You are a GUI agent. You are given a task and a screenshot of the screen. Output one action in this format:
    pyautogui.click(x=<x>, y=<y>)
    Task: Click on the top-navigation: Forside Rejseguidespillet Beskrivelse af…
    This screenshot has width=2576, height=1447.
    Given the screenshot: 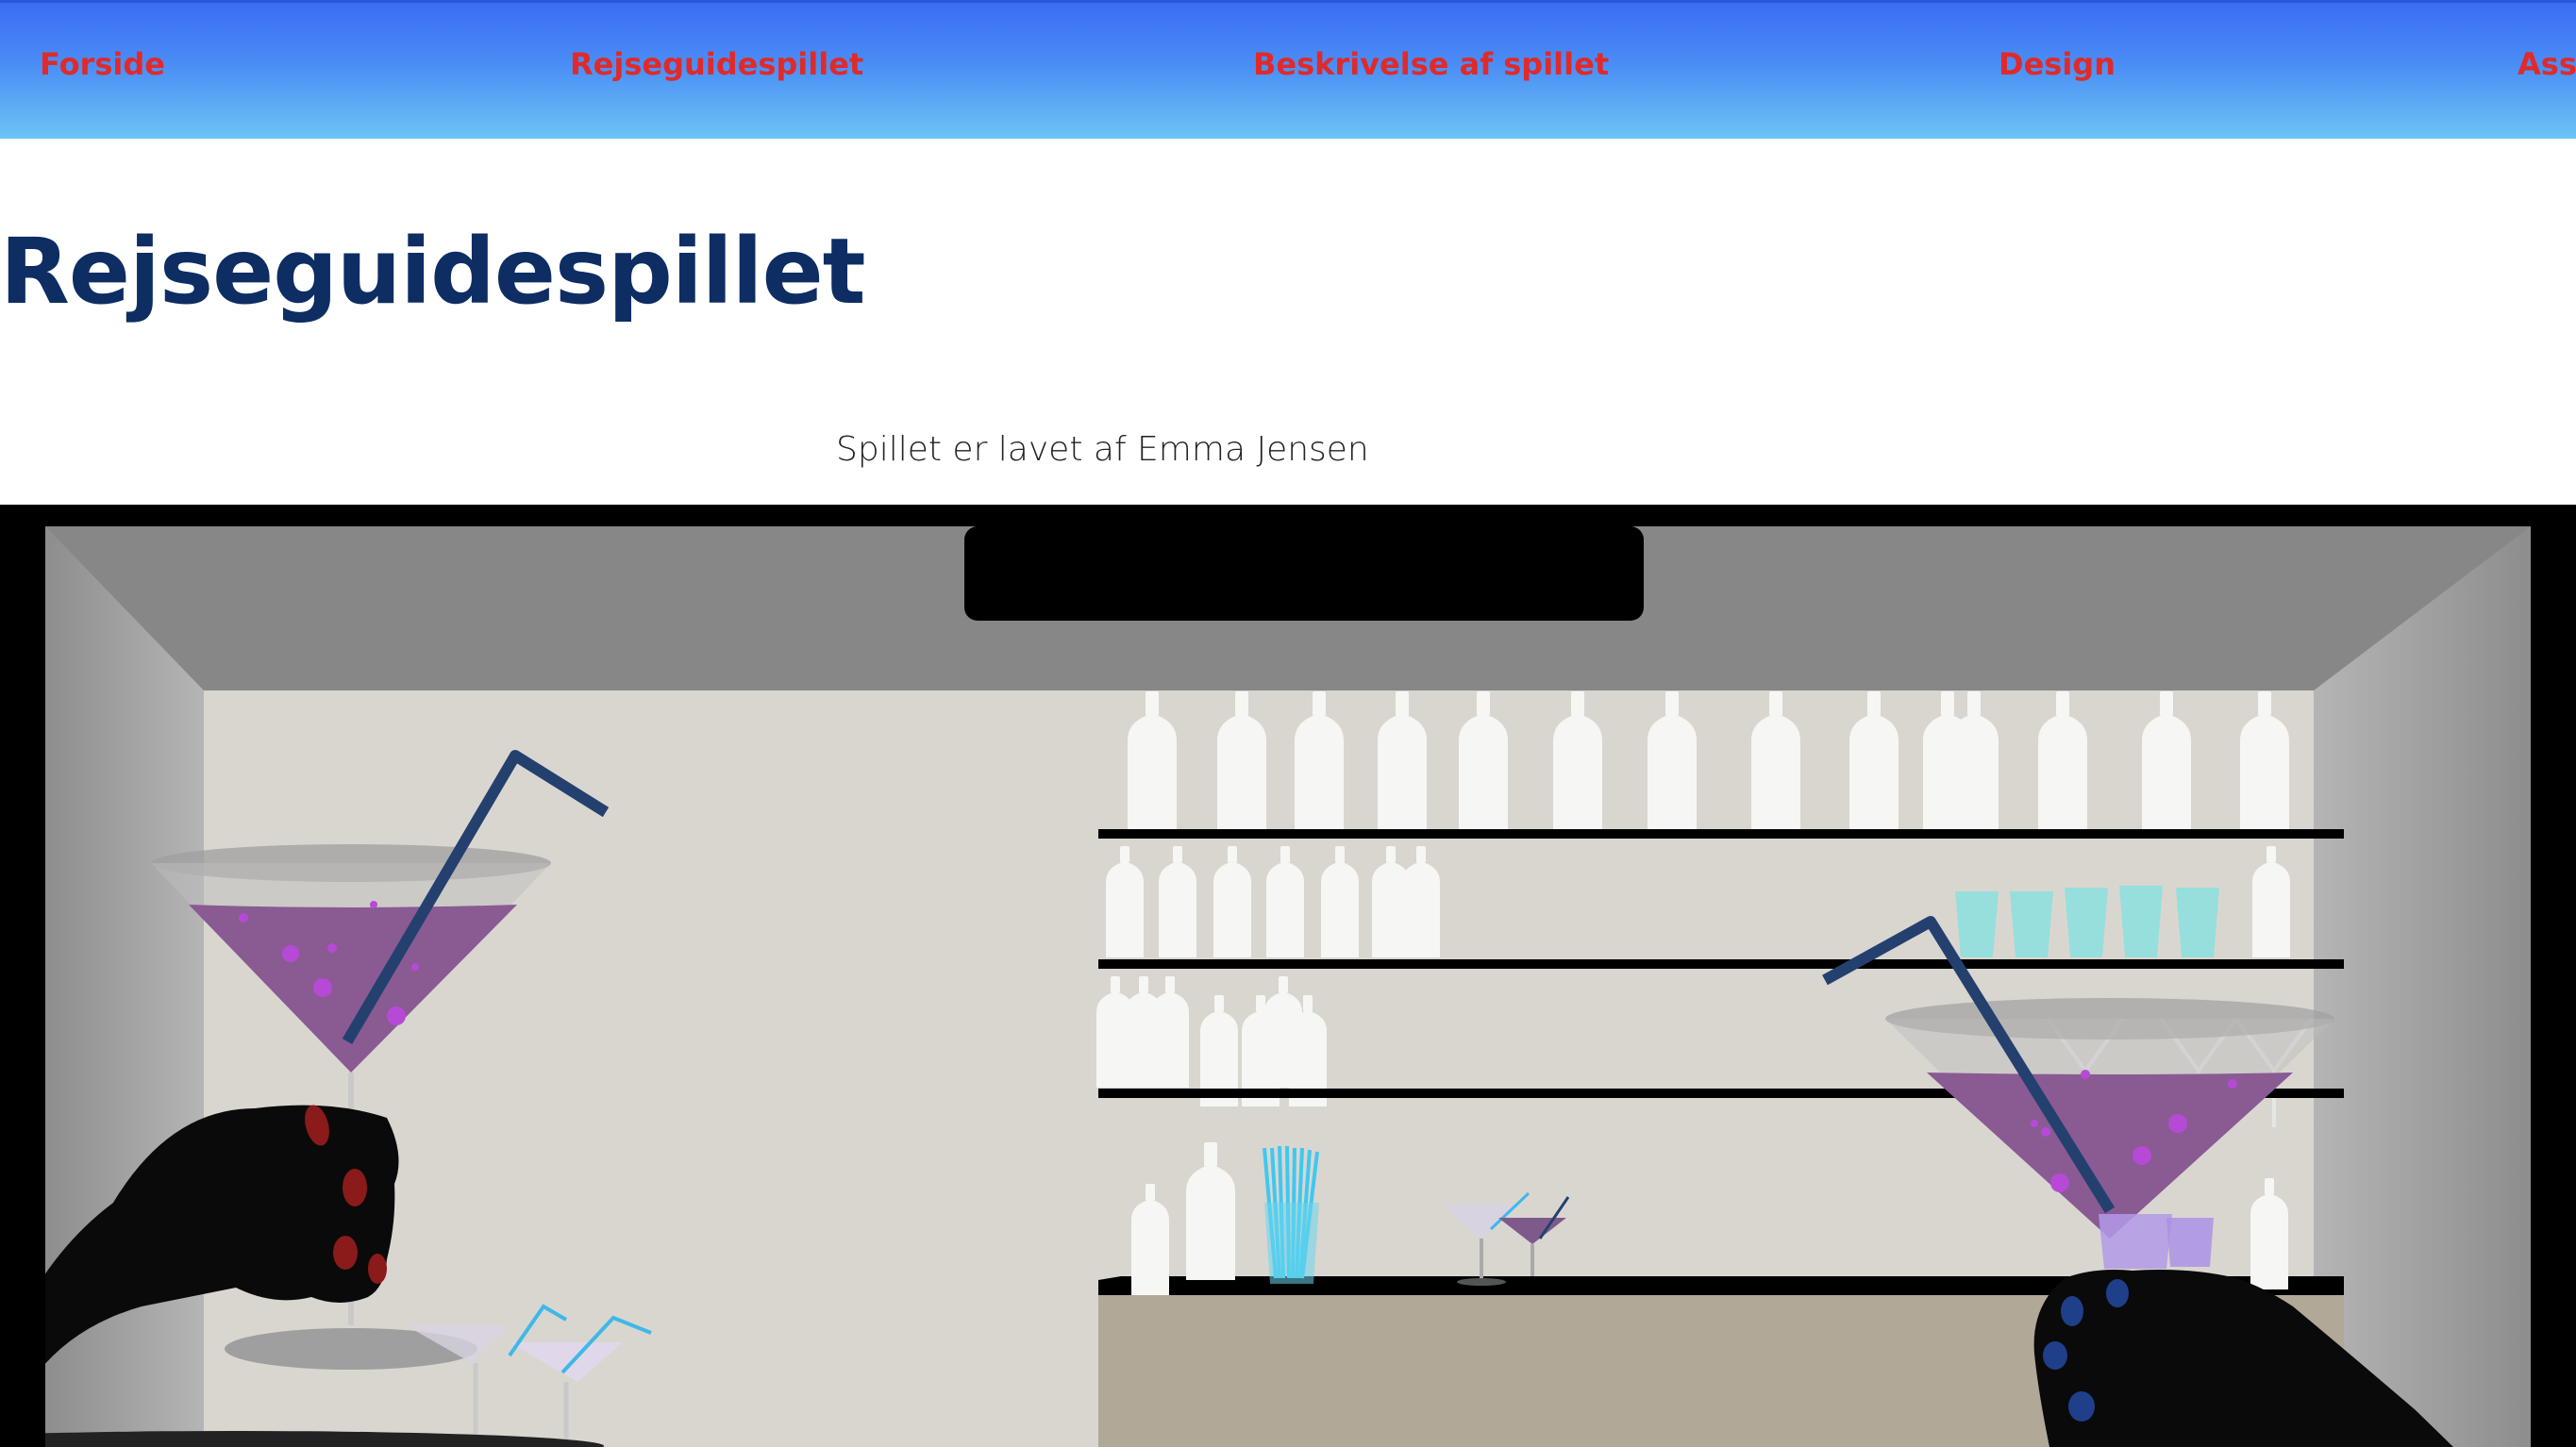 What is the action you would take?
    pyautogui.click(x=1288, y=69)
    